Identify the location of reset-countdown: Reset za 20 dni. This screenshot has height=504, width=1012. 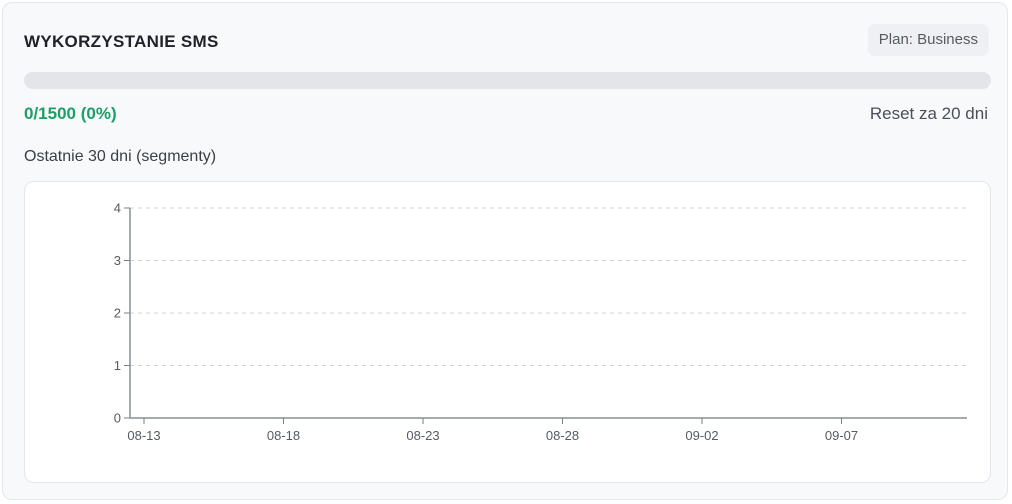
(928, 113).